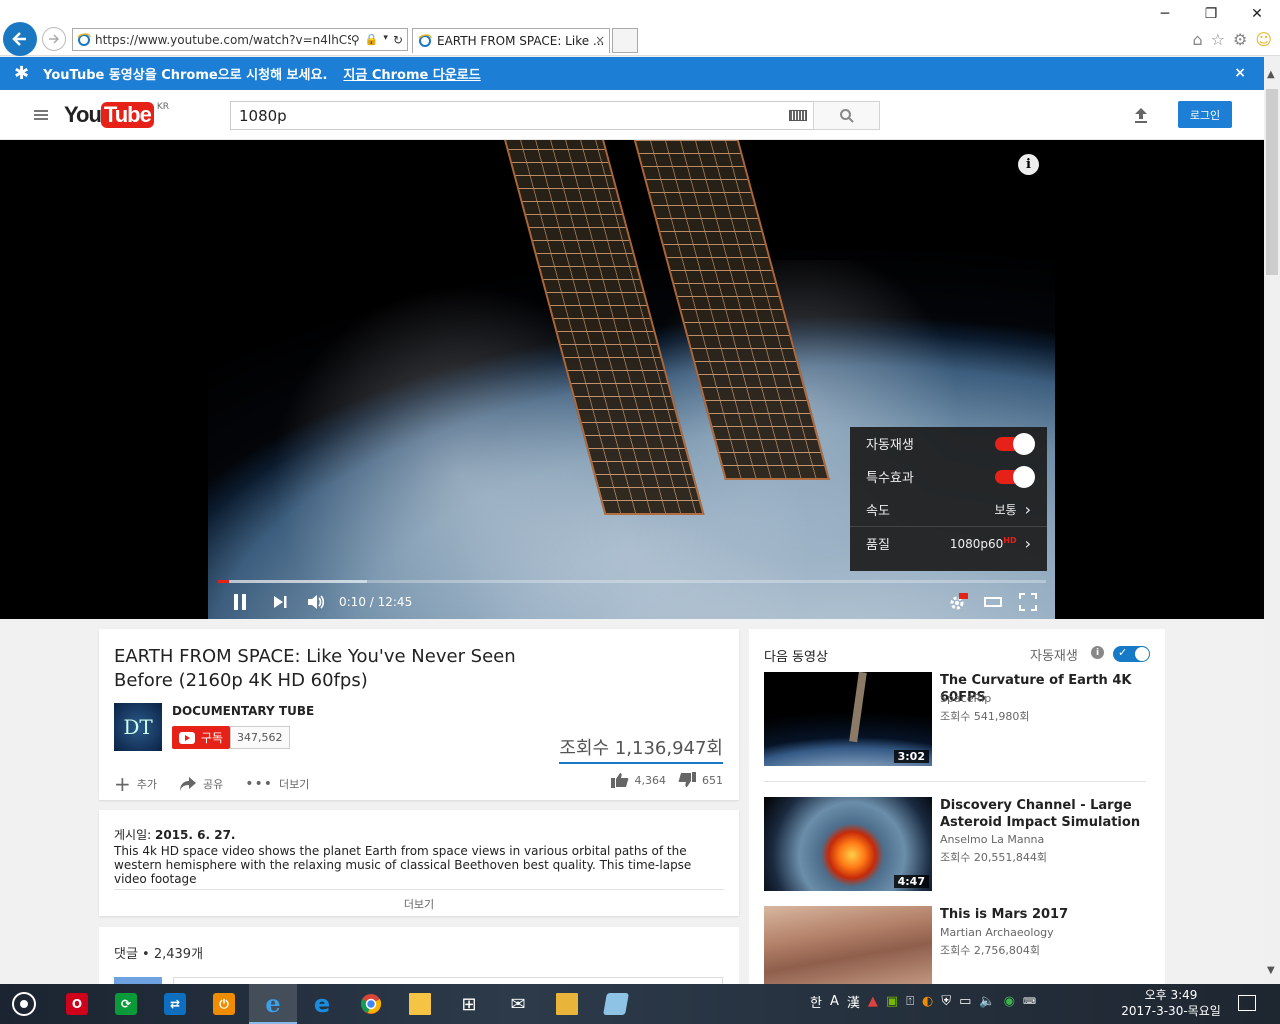  Describe the element at coordinates (1263, 39) in the screenshot. I see `smiley-icon: ☺` at that location.